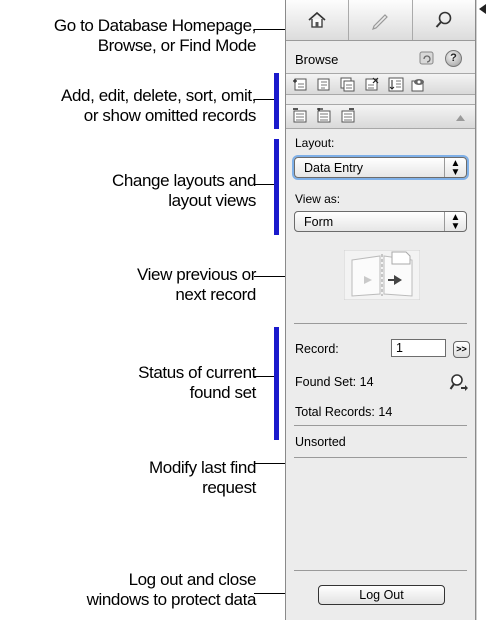 This screenshot has height=620, width=489. I want to click on show-omitted-icon, so click(418, 84).